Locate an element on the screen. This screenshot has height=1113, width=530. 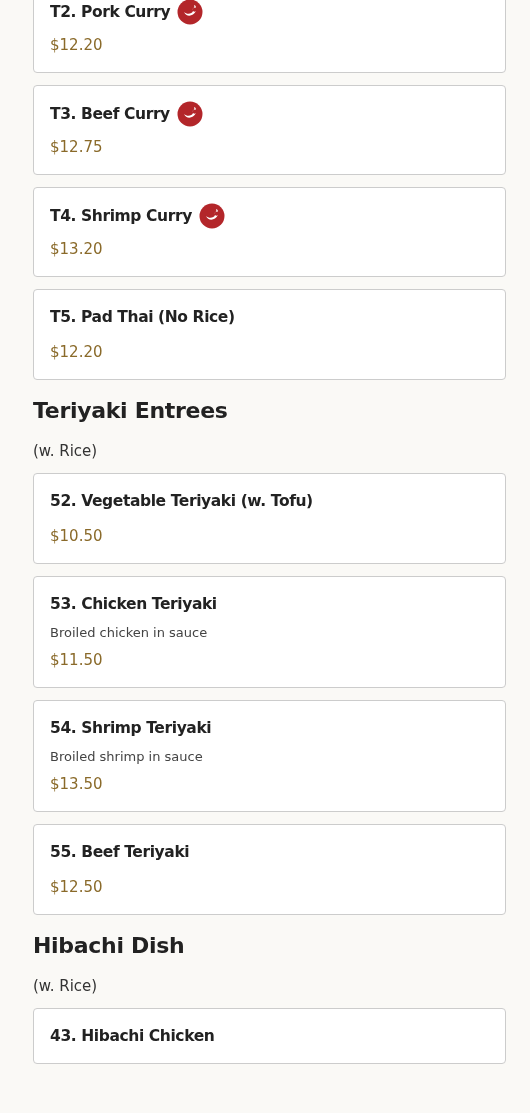
section-heading: Teriyaki Entrees is located at coordinates (131, 411).